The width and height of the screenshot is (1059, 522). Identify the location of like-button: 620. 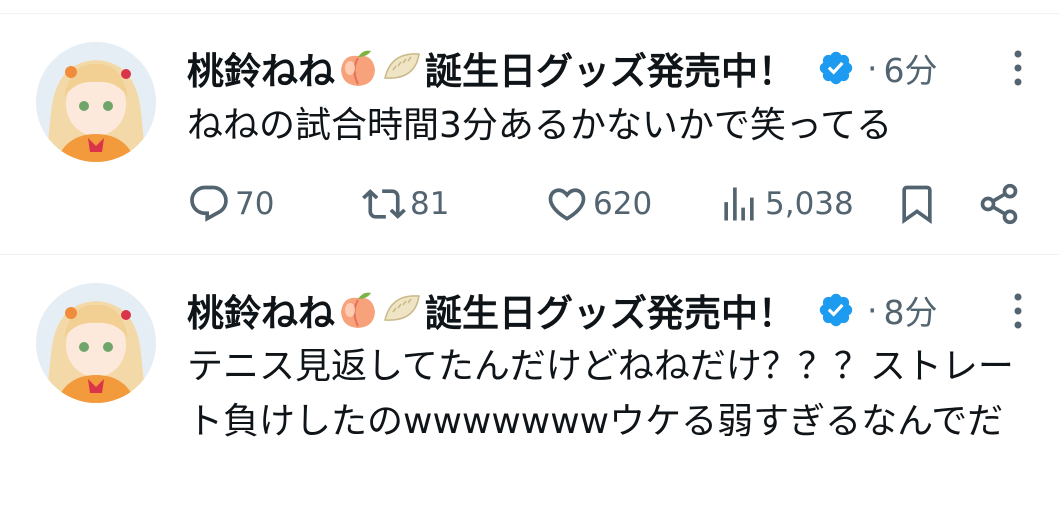
(598, 204).